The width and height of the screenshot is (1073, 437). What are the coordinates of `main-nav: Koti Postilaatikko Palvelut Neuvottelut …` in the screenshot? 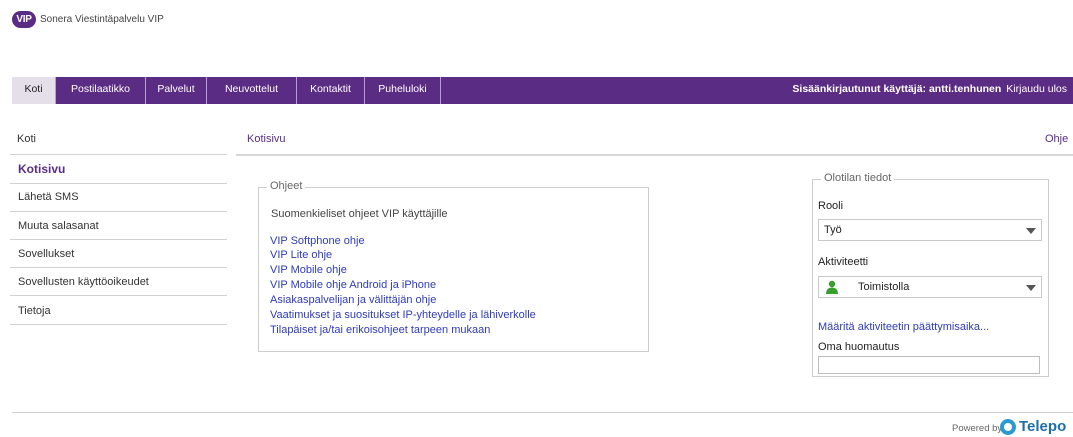 It's located at (542, 90).